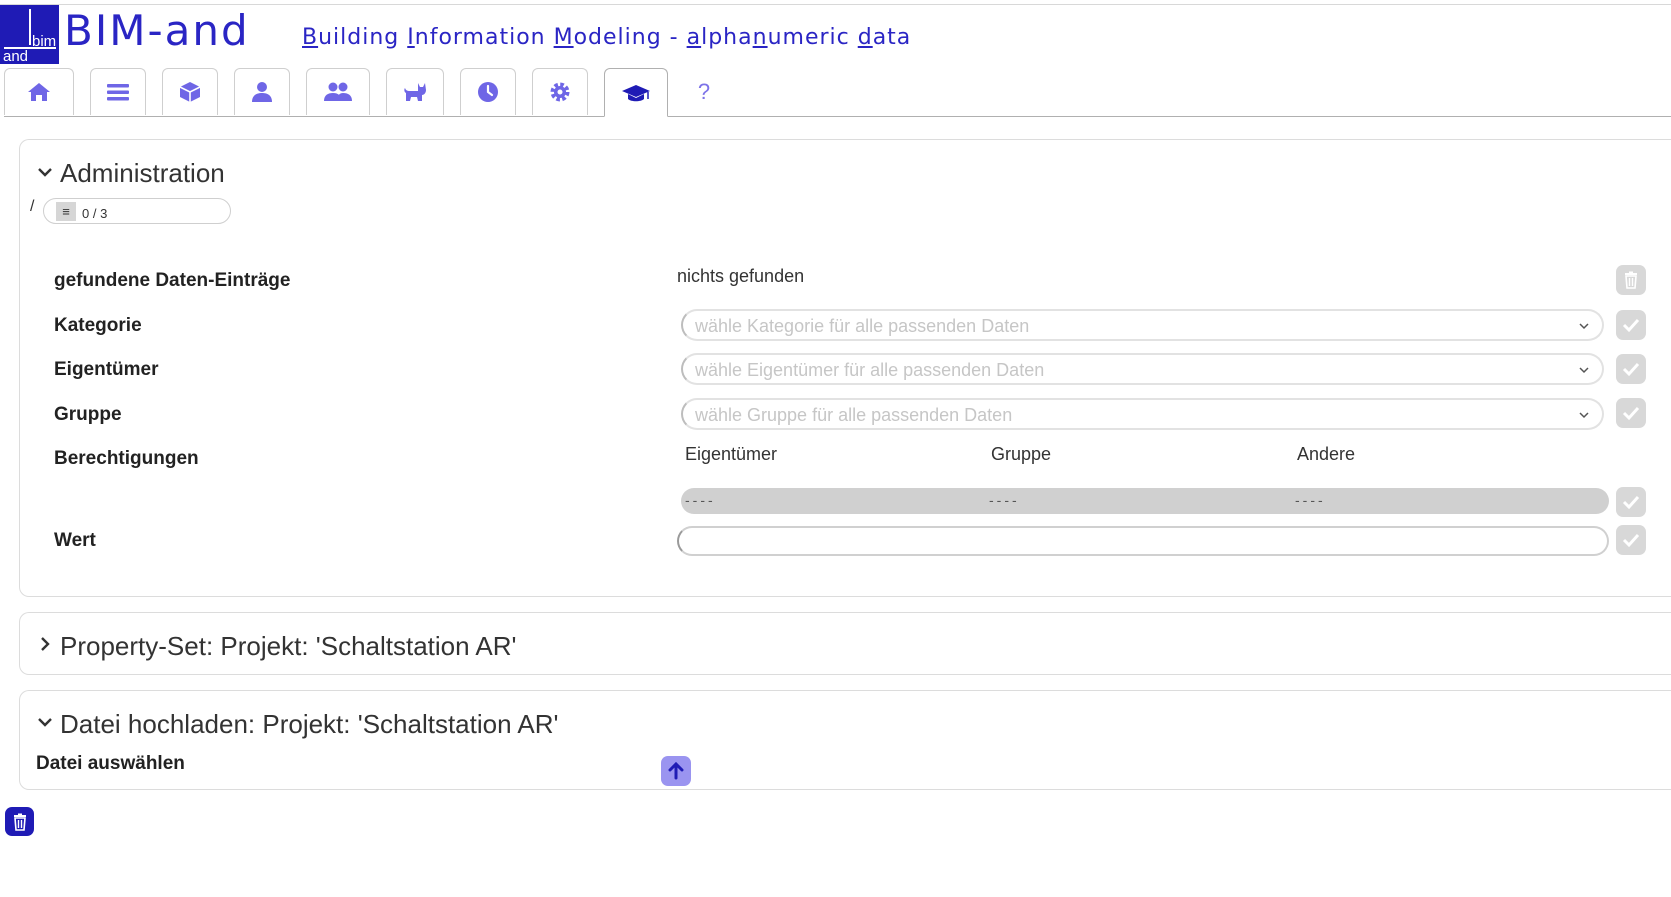  I want to click on found-entries-label: gefundene Daten-Einträge, so click(172, 280).